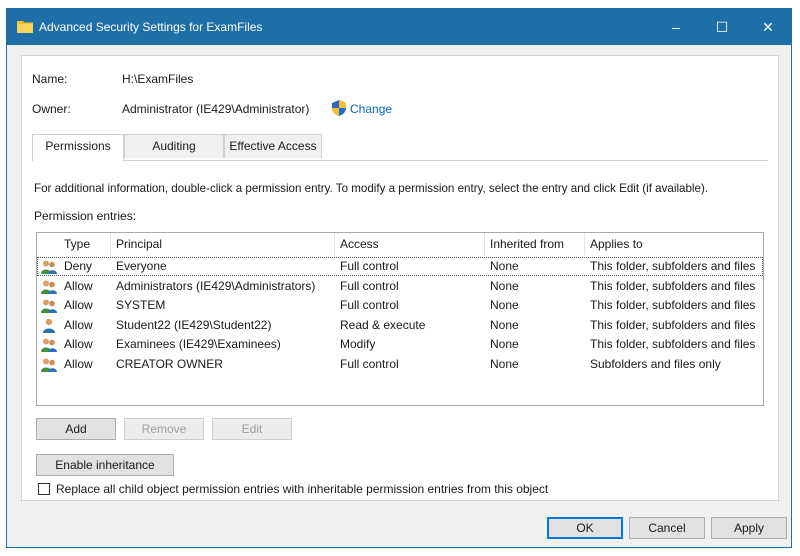 The image size is (800, 556). Describe the element at coordinates (141, 266) in the screenshot. I see `row-principal: Everyone` at that location.